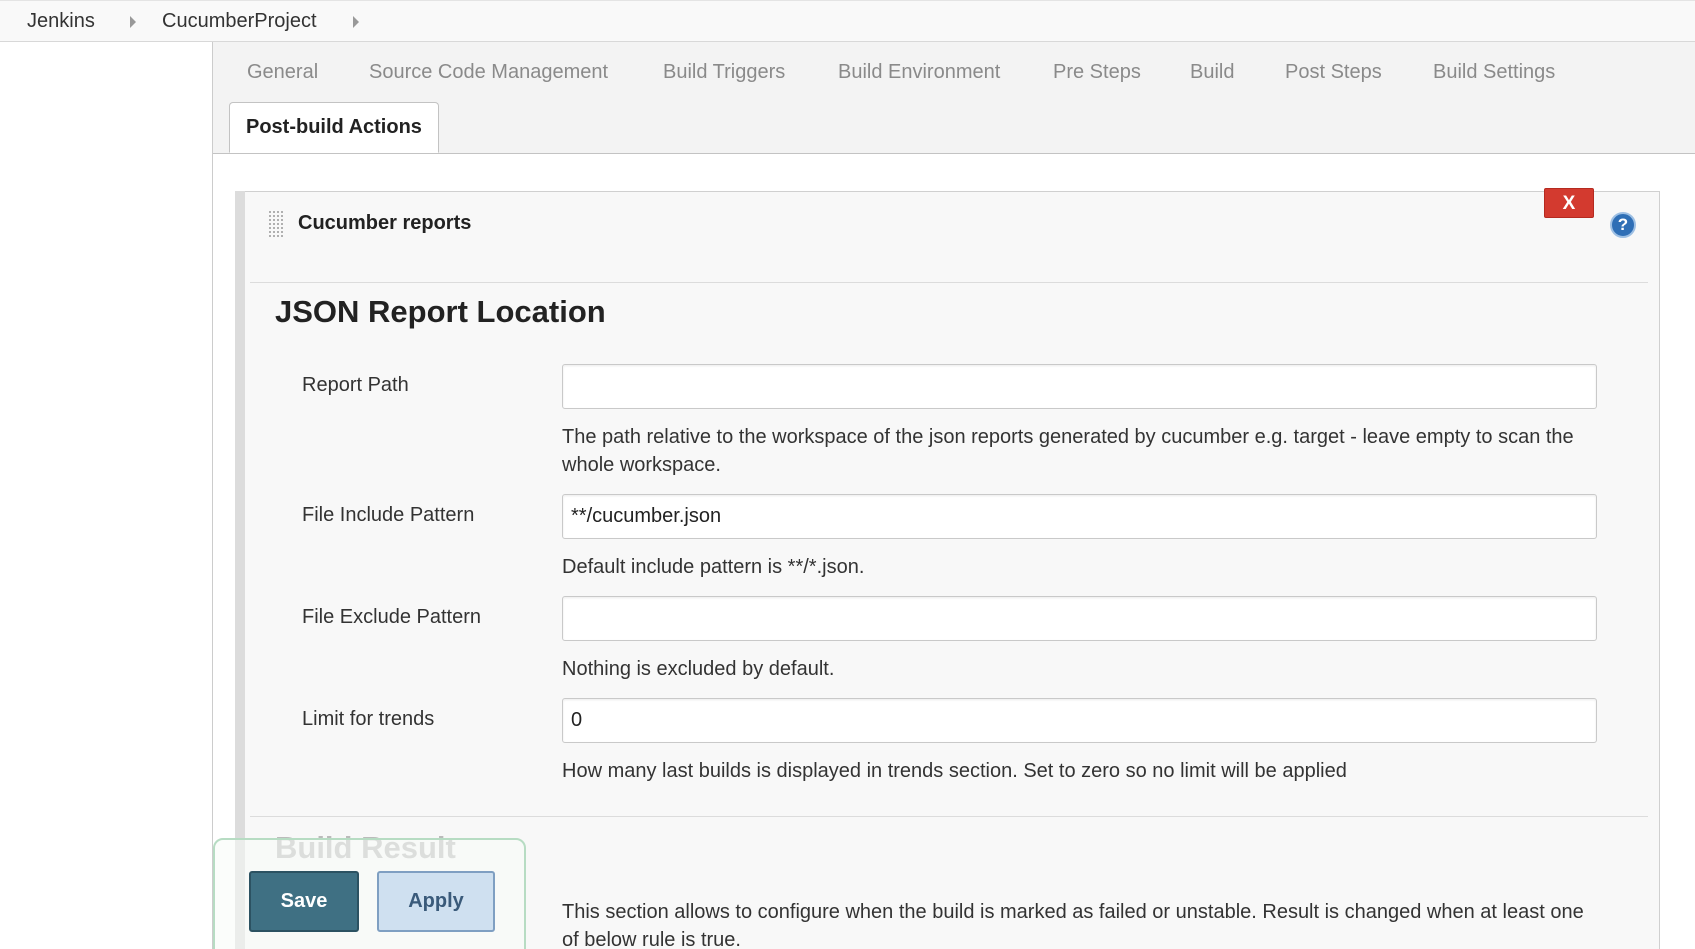 This screenshot has width=1695, height=949. What do you see at coordinates (388, 515) in the screenshot?
I see `include-pattern-label: File Include Pattern` at bounding box center [388, 515].